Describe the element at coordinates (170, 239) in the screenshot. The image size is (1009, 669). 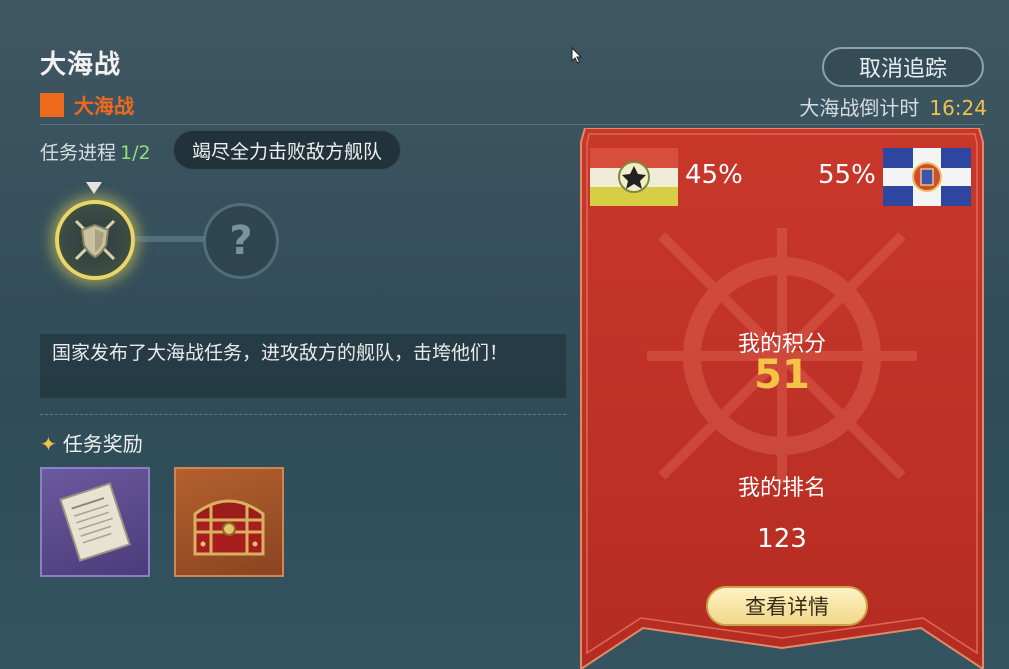
I see `task-node-connector` at that location.